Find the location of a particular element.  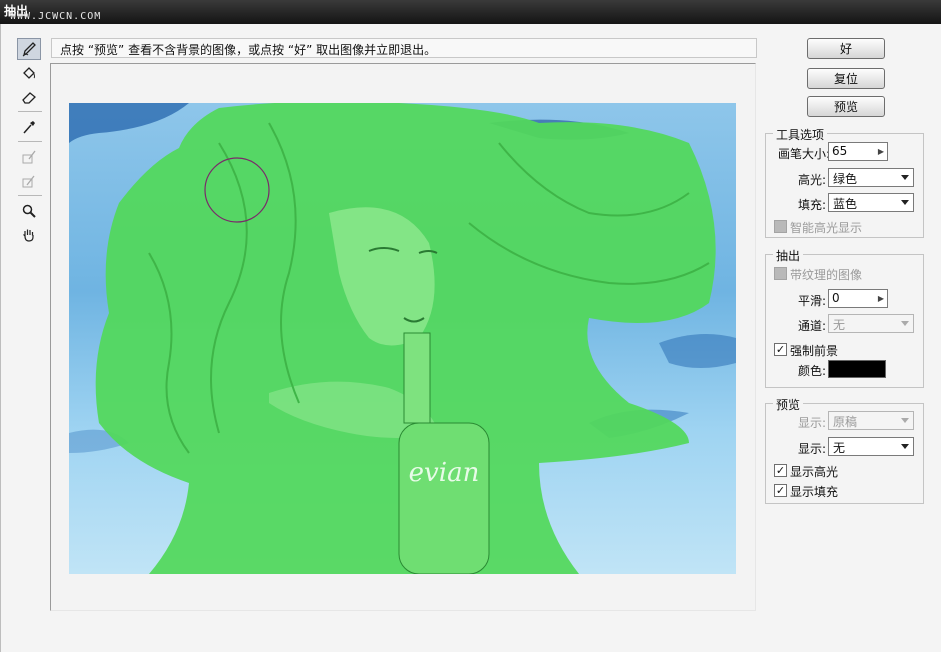

extraction-title: 抽出 is located at coordinates (788, 255).